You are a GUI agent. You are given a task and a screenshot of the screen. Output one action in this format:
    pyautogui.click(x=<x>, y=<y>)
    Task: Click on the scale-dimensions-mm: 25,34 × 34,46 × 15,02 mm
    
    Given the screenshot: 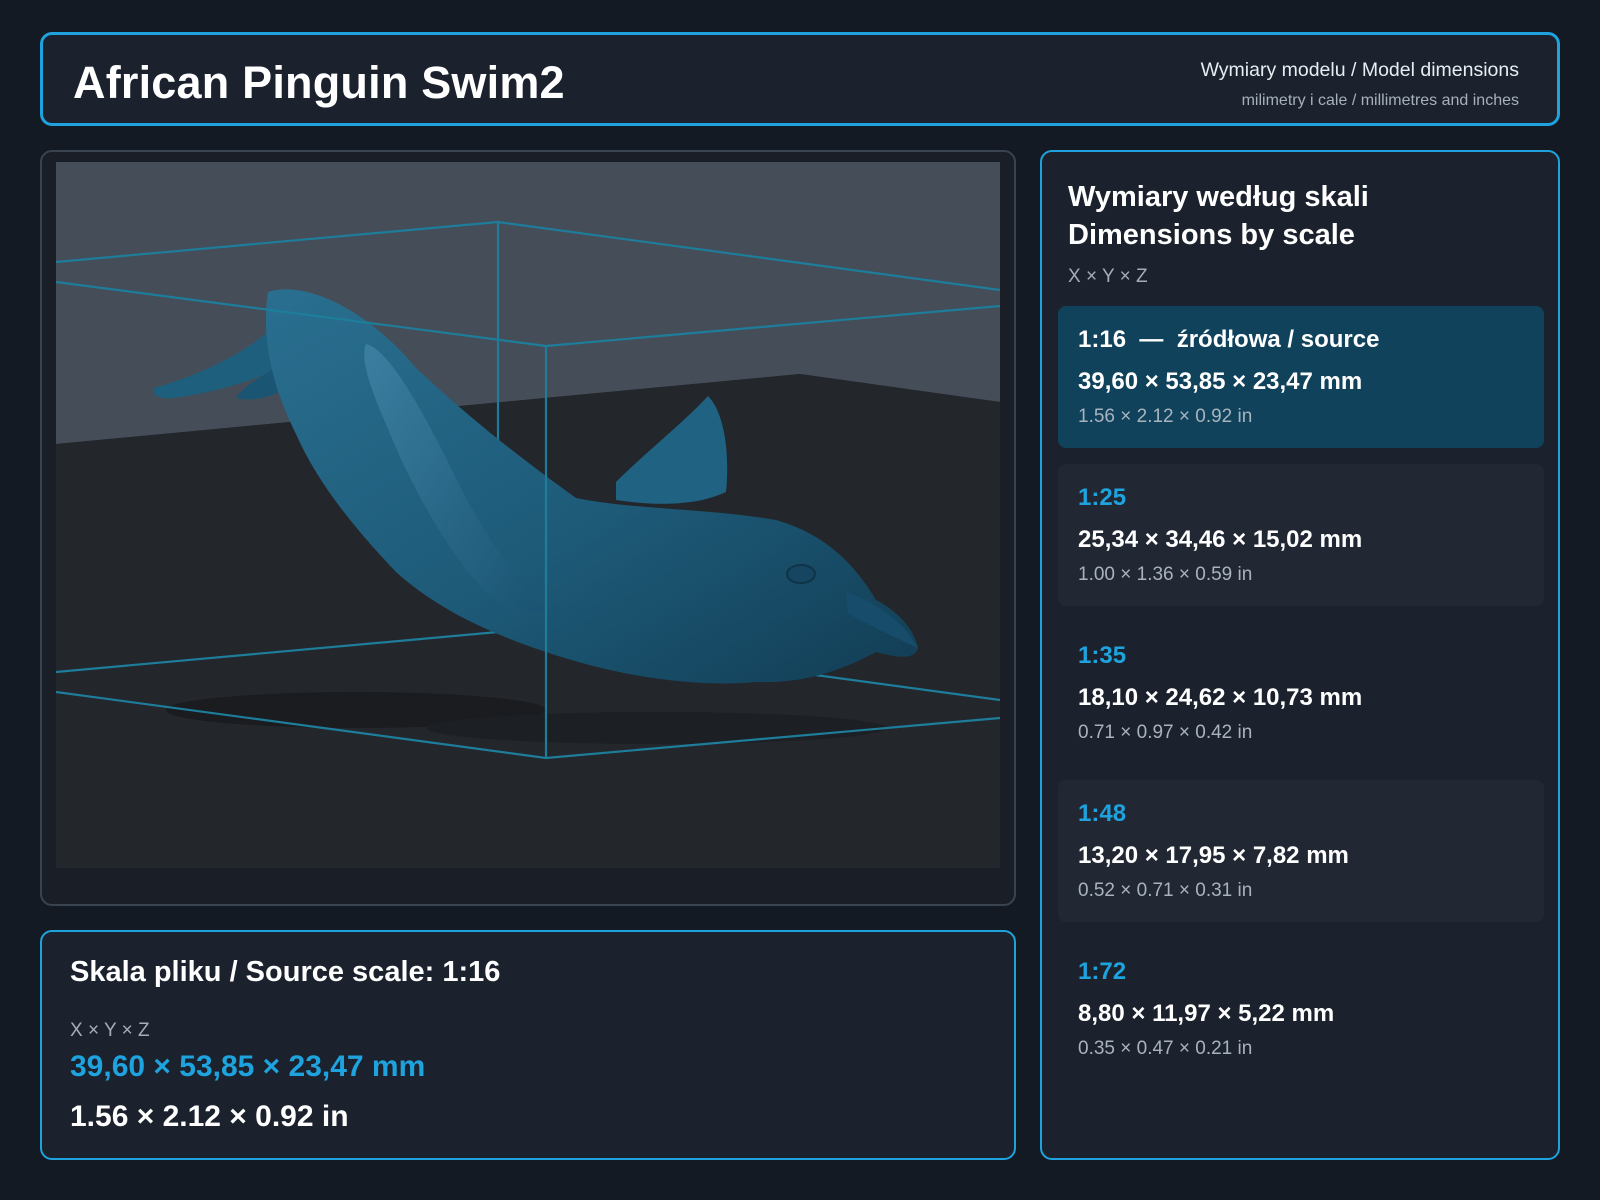 What is the action you would take?
    pyautogui.click(x=1220, y=539)
    